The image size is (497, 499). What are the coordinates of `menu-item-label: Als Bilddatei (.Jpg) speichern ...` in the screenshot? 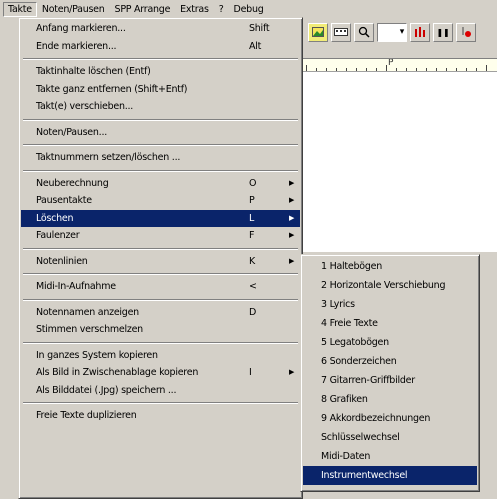 It's located at (106, 390).